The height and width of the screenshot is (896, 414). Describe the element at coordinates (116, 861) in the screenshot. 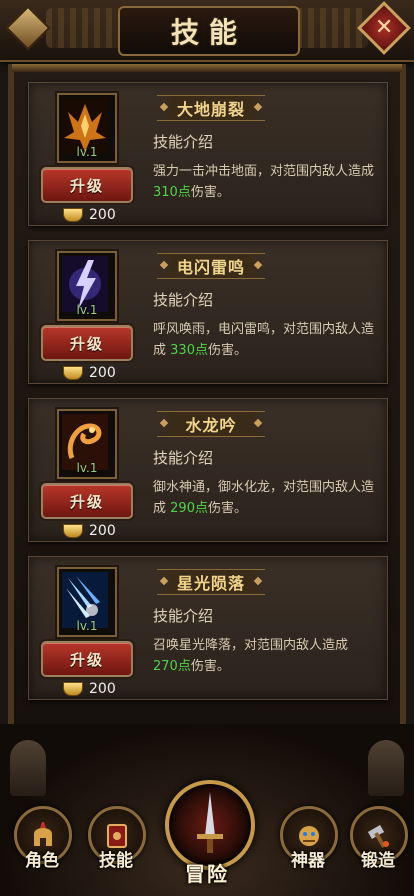

I see `nav-label-skill: 技能` at that location.